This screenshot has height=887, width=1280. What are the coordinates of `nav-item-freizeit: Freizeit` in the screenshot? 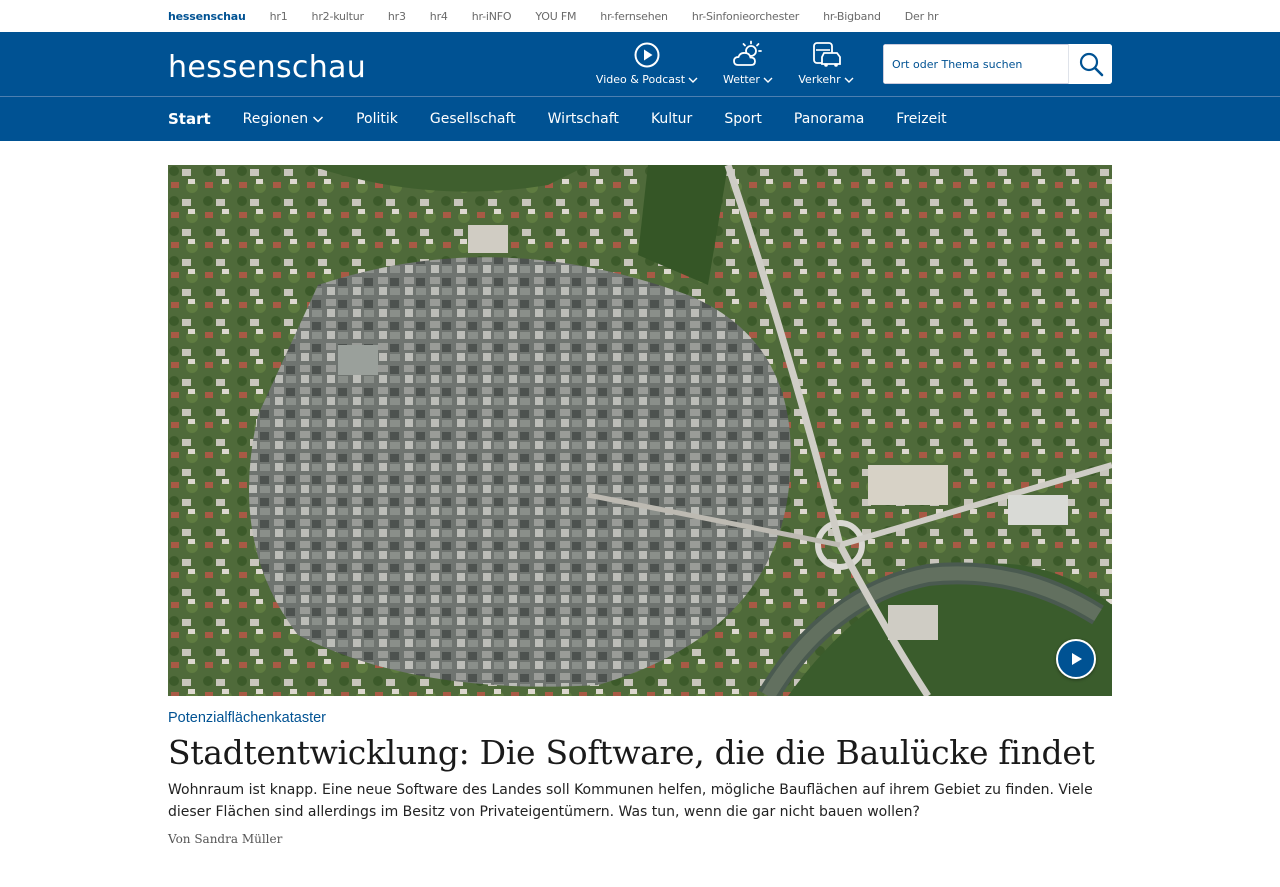 It's located at (921, 119).